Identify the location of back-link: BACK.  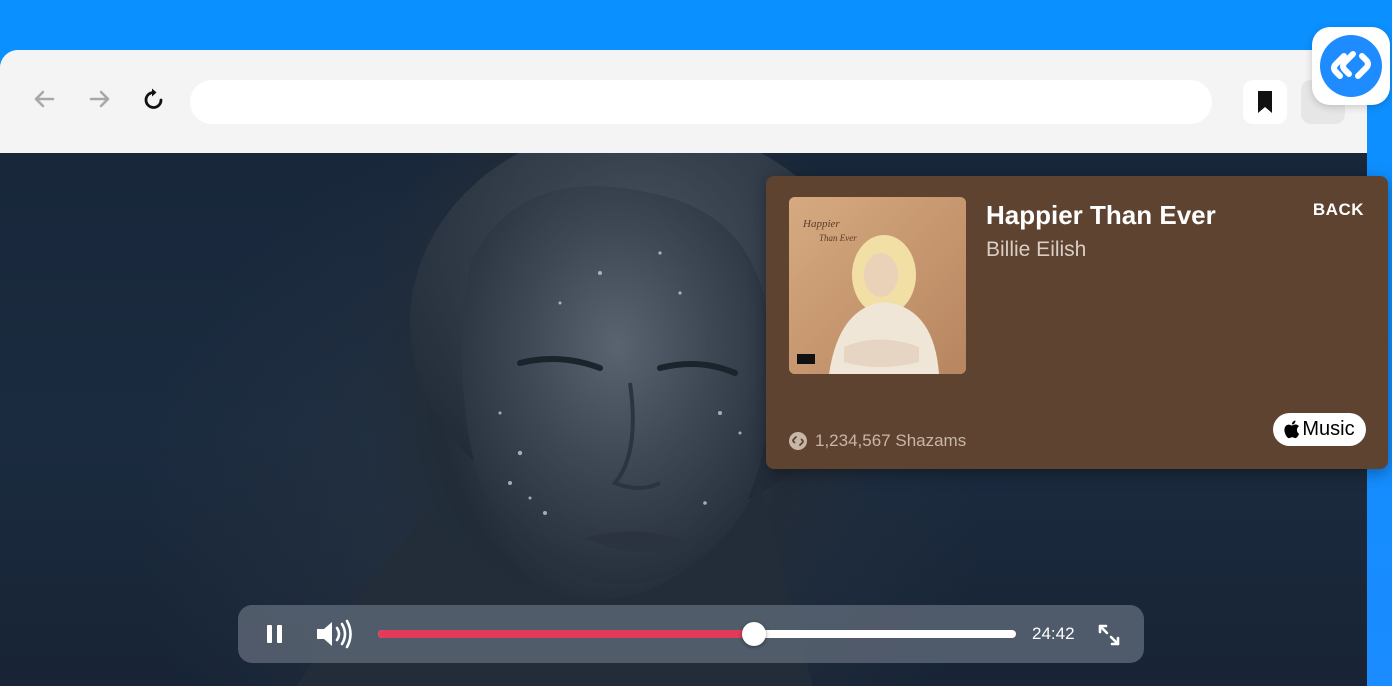
(1338, 210).